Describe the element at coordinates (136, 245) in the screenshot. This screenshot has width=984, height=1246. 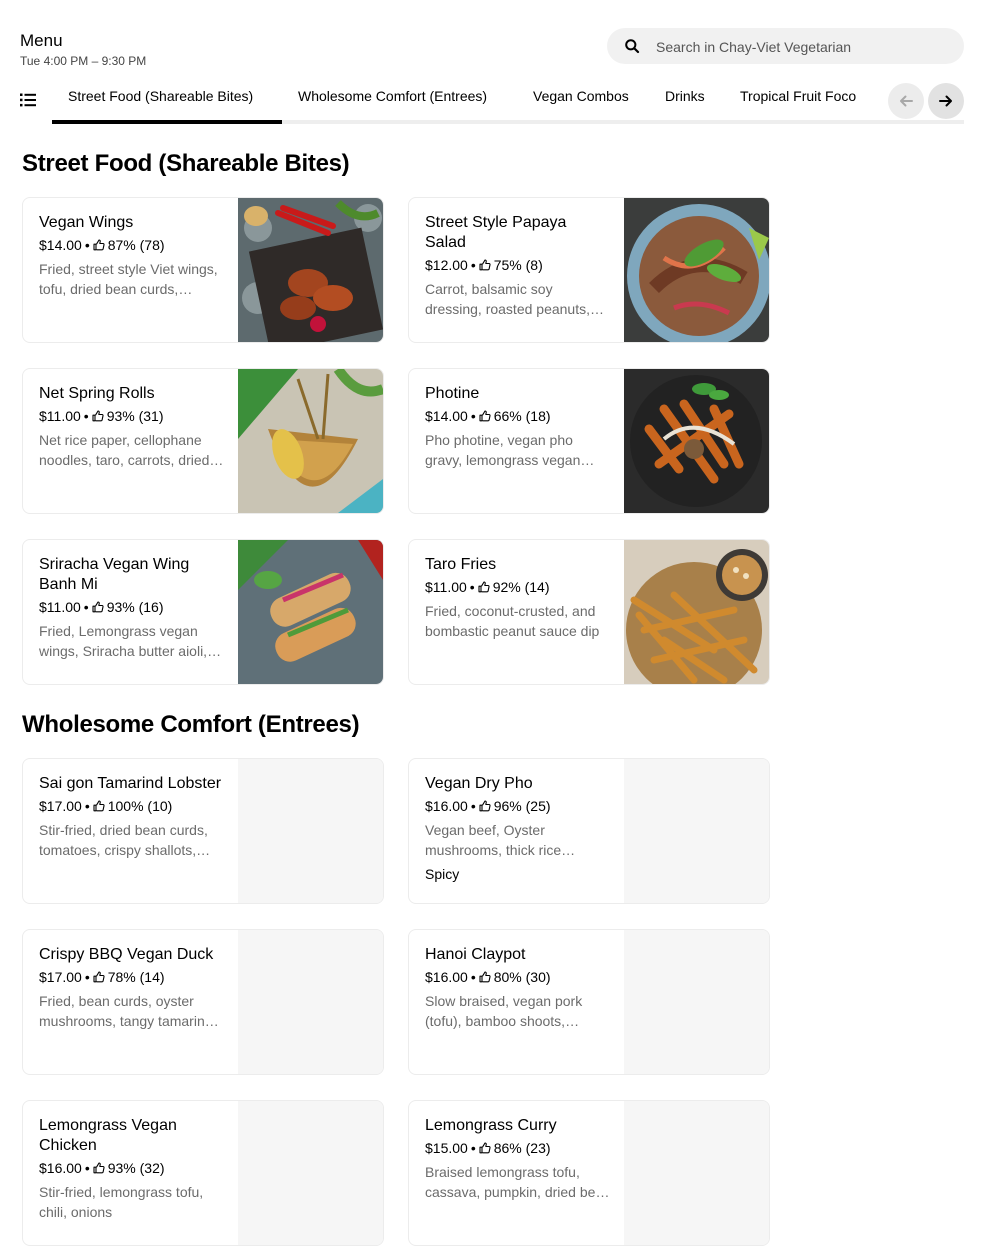
I see `item-rating: 87% (78)` at that location.